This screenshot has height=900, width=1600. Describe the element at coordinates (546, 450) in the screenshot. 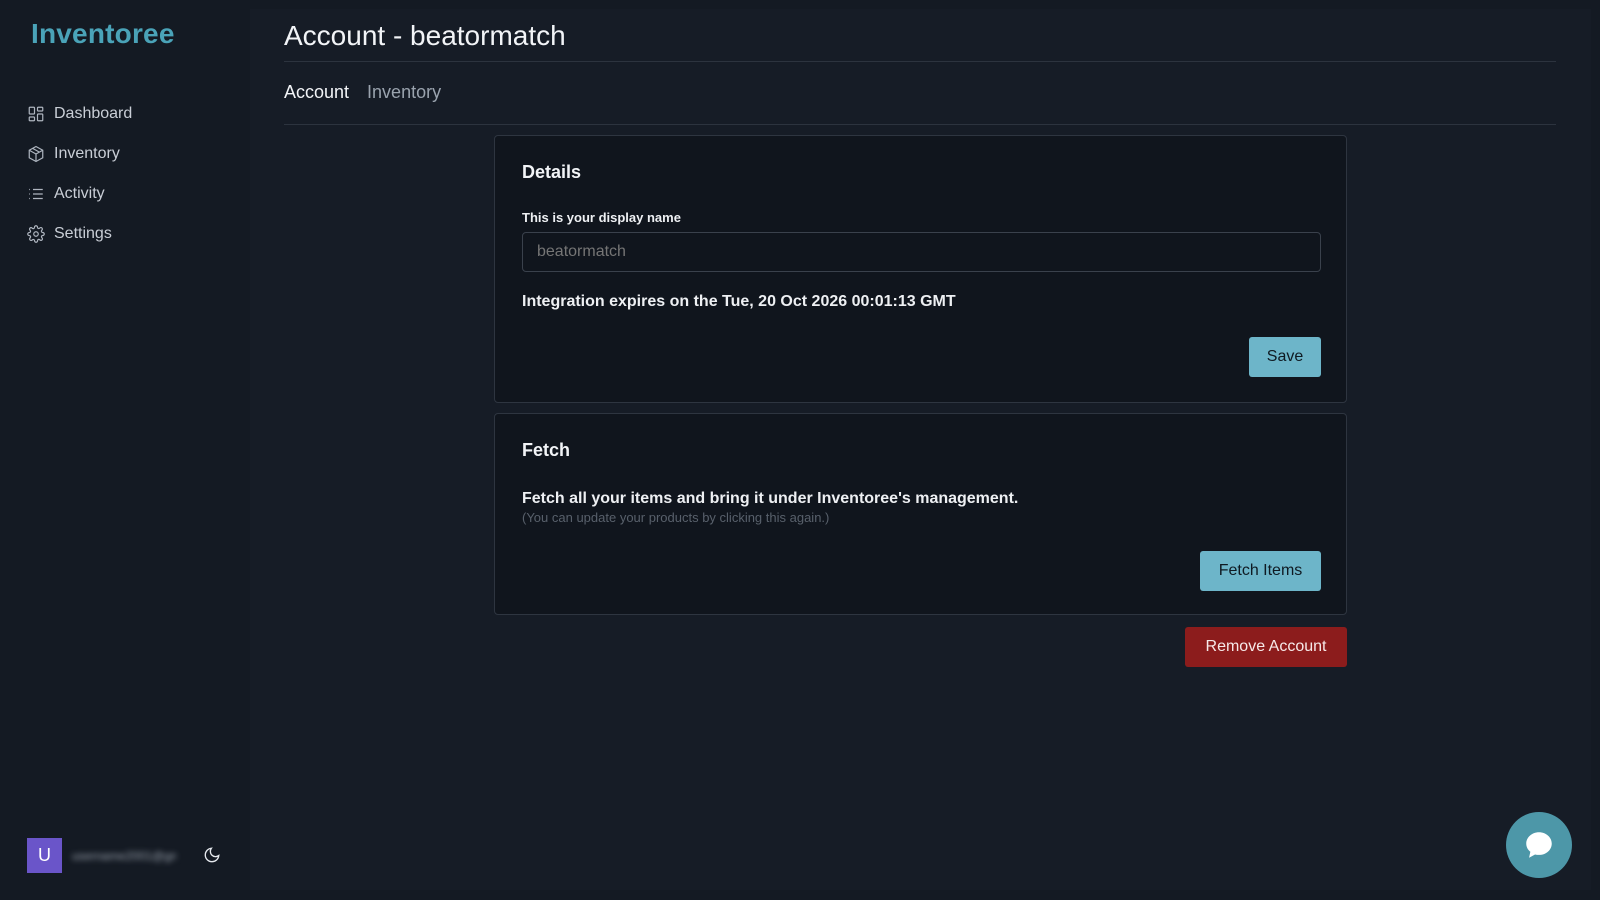

I see `fetch-title: Fetch` at that location.